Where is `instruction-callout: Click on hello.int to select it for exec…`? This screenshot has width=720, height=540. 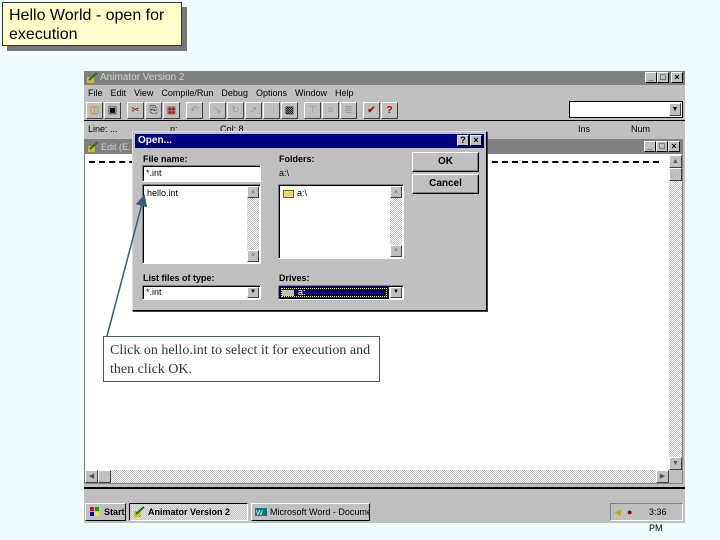
instruction-callout: Click on hello.int to select it for exec… is located at coordinates (241, 359).